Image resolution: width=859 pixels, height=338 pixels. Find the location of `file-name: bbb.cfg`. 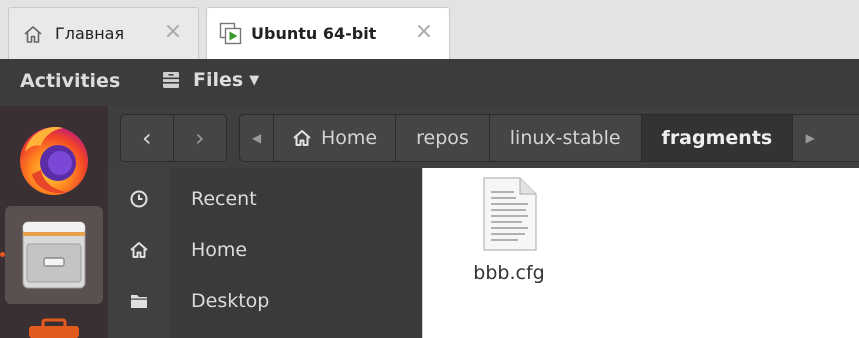

file-name: bbb.cfg is located at coordinates (509, 273).